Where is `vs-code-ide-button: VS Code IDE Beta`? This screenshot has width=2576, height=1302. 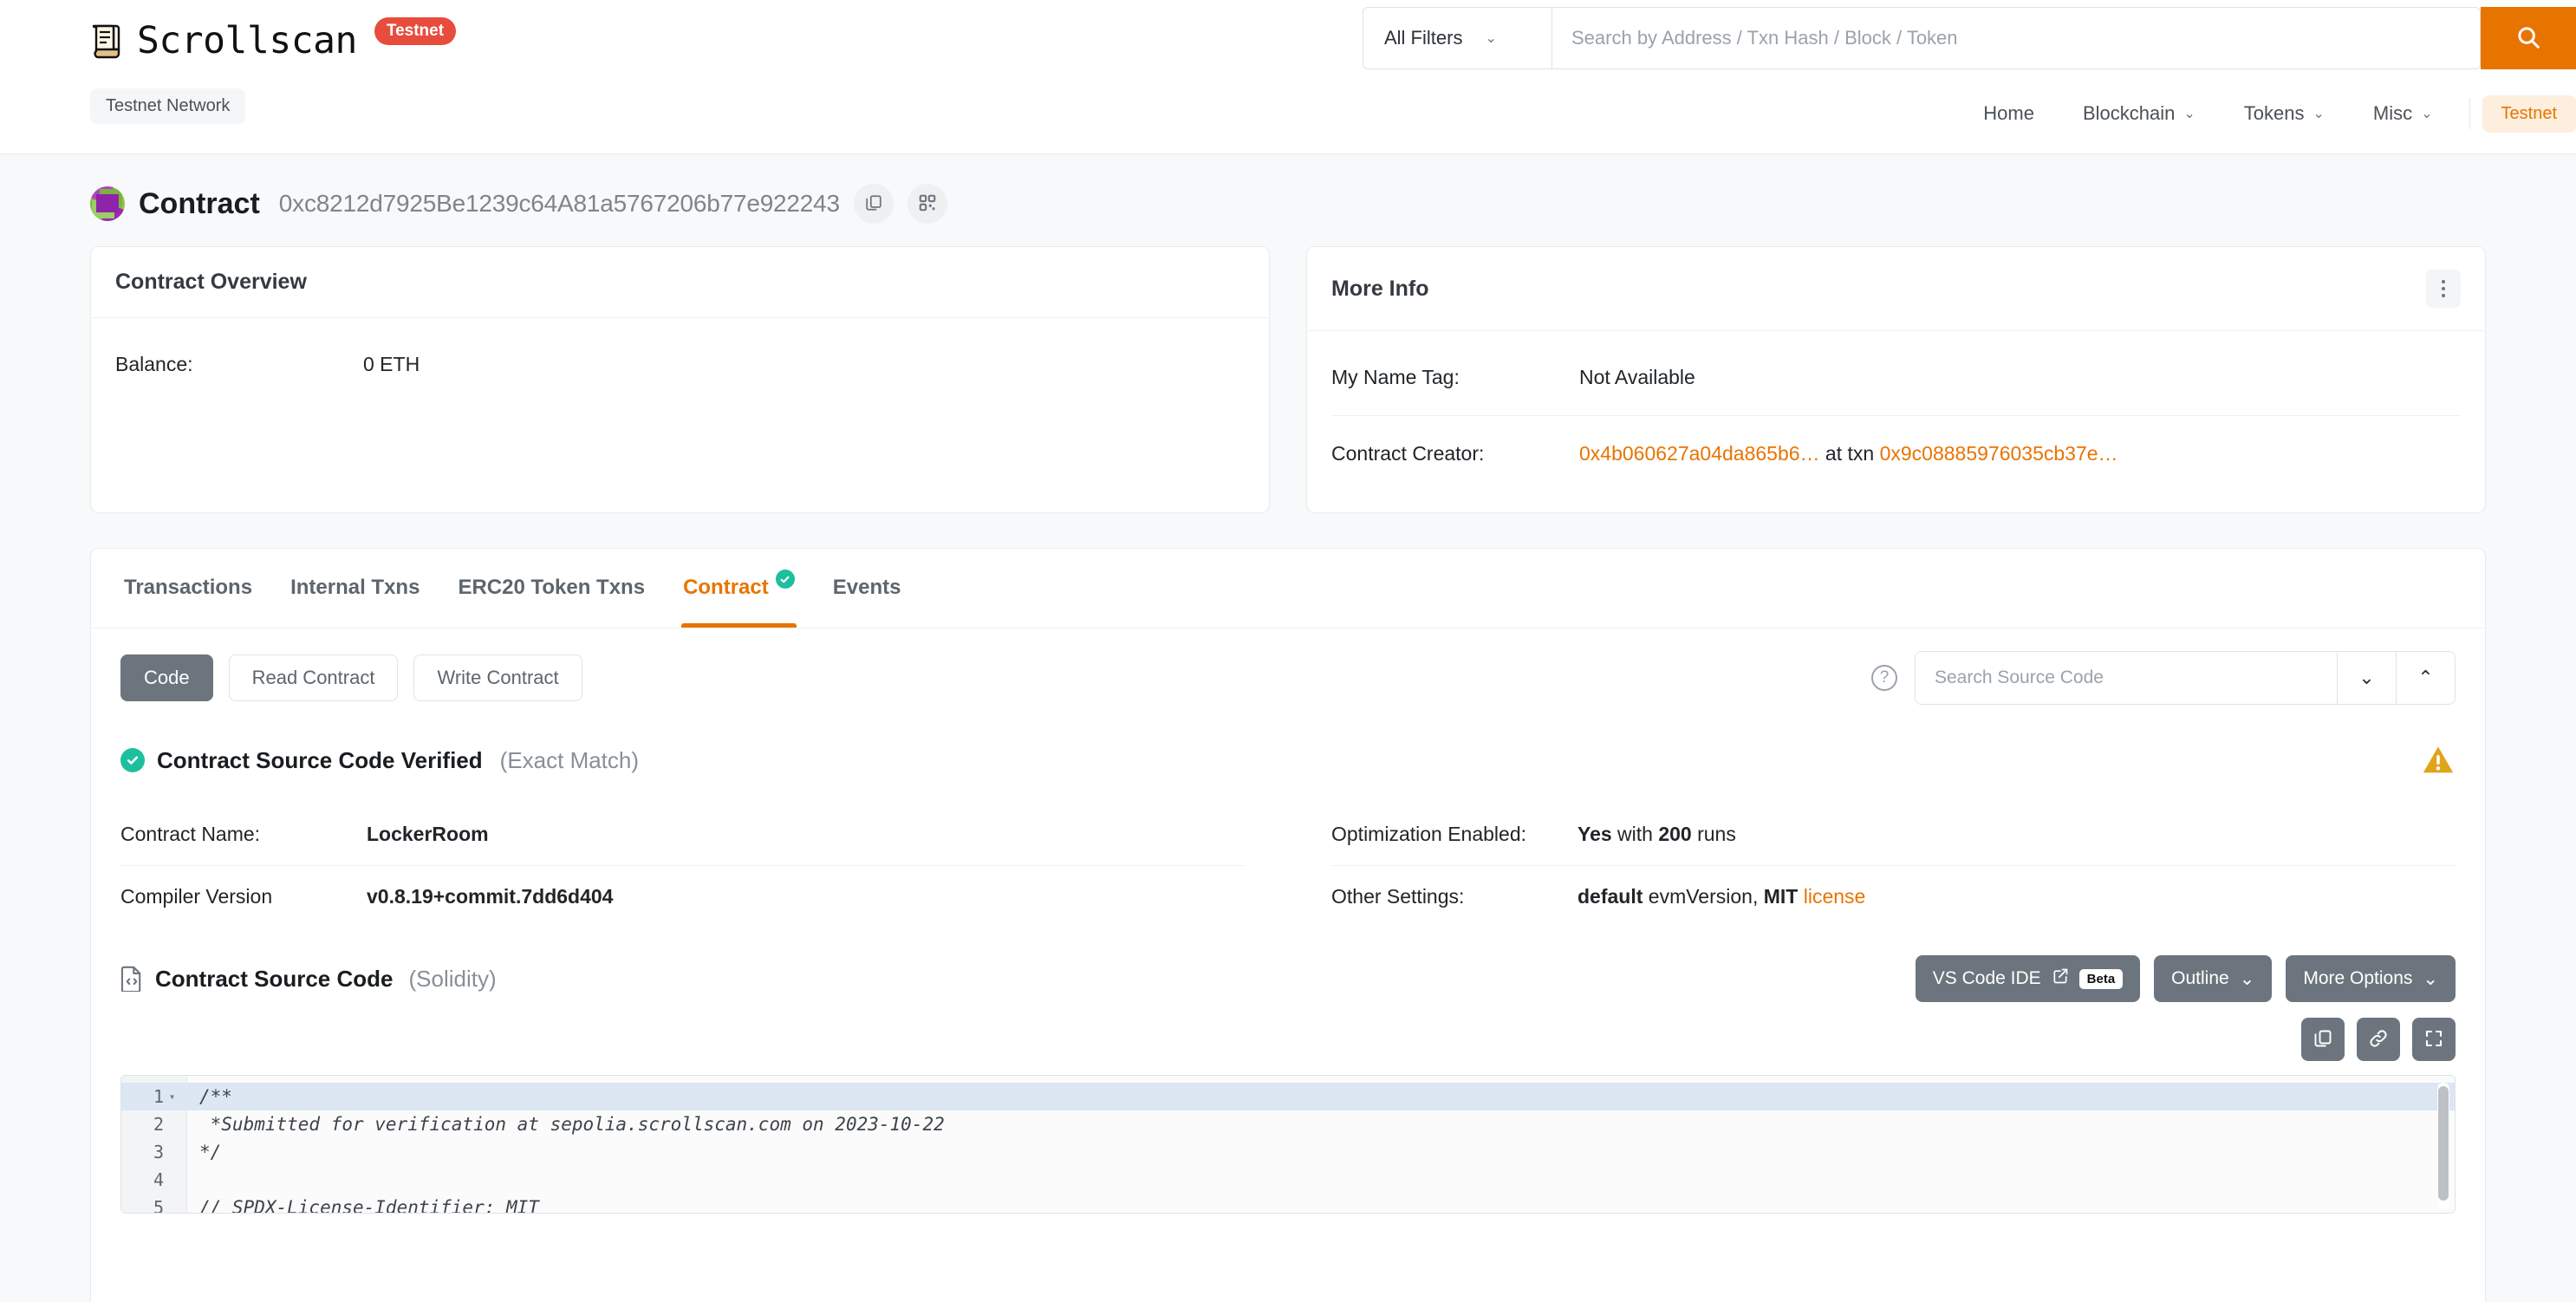
vs-code-ide-button: VS Code IDE Beta is located at coordinates (2028, 978).